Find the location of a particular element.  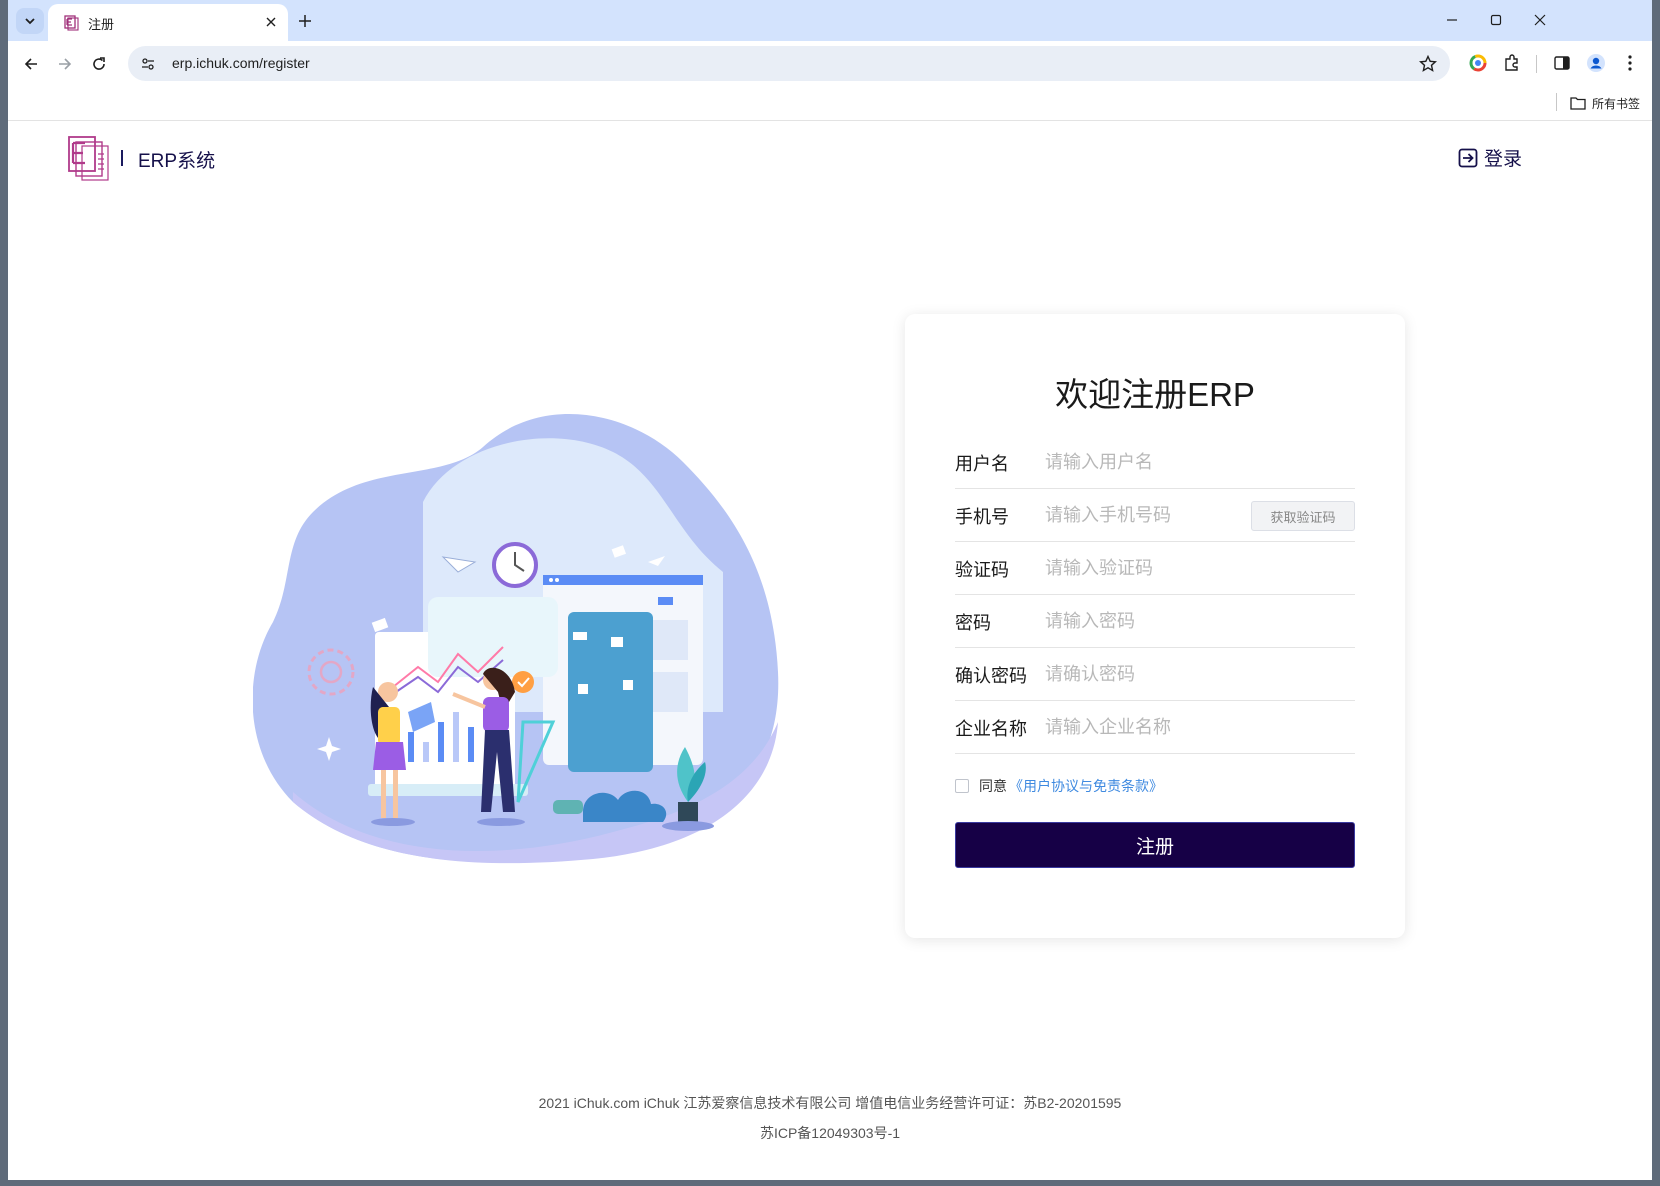

profile-icon is located at coordinates (1596, 63).